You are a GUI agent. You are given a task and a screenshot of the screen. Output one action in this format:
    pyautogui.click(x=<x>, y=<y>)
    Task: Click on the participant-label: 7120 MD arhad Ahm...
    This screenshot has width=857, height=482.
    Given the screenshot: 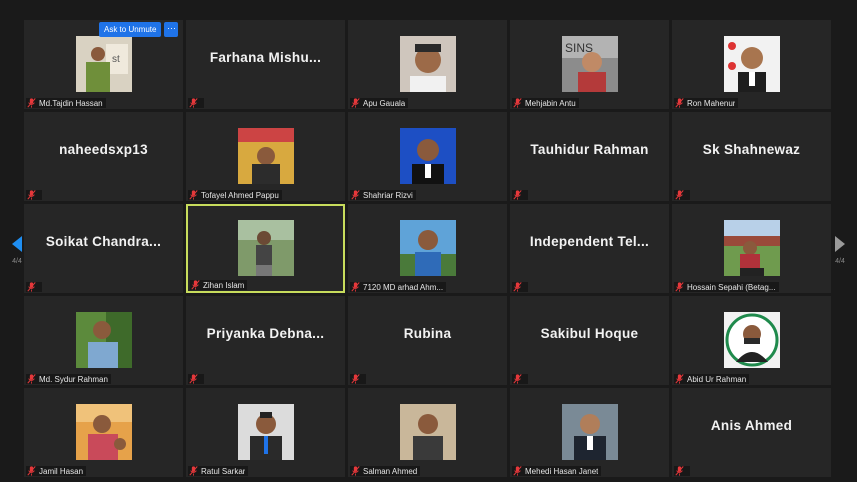 What is the action you would take?
    pyautogui.click(x=398, y=287)
    